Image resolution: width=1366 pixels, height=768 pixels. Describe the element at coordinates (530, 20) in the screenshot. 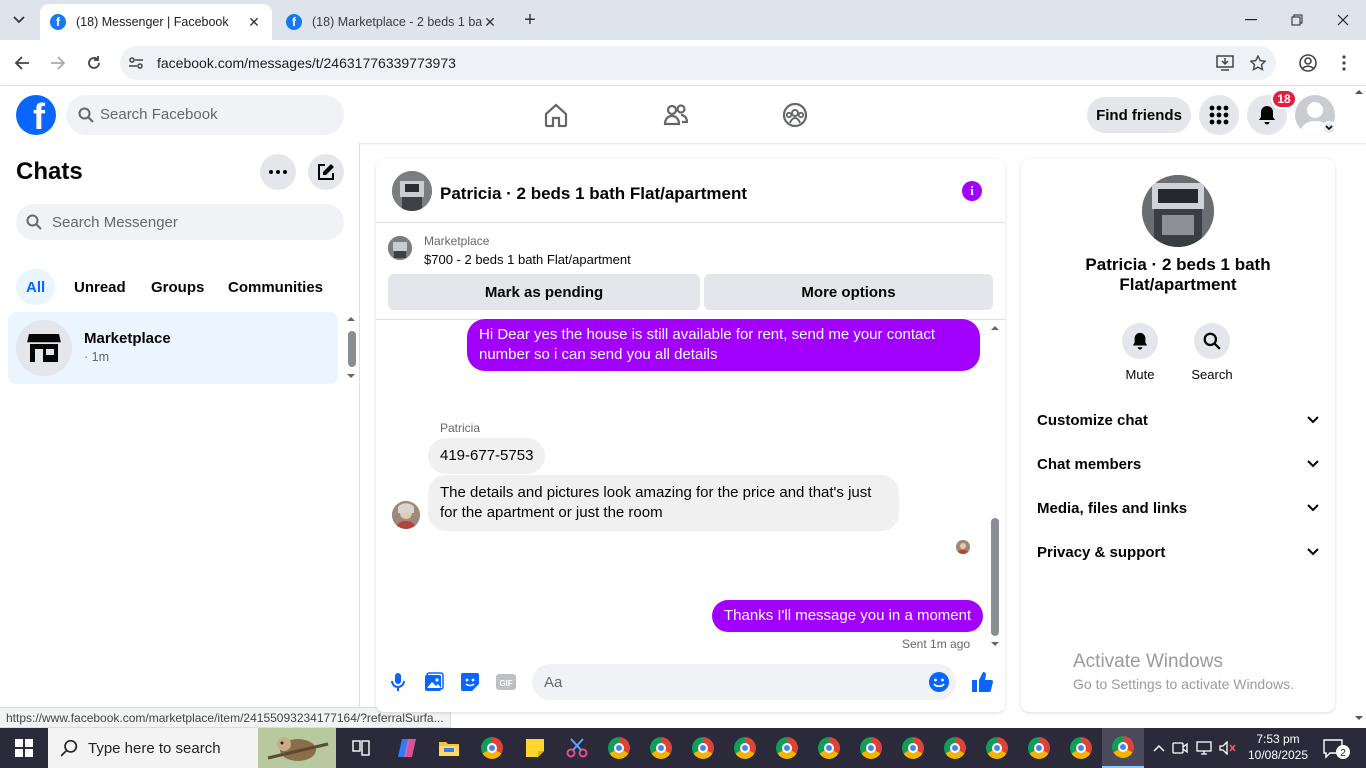

I see `new-tab-button: +` at that location.